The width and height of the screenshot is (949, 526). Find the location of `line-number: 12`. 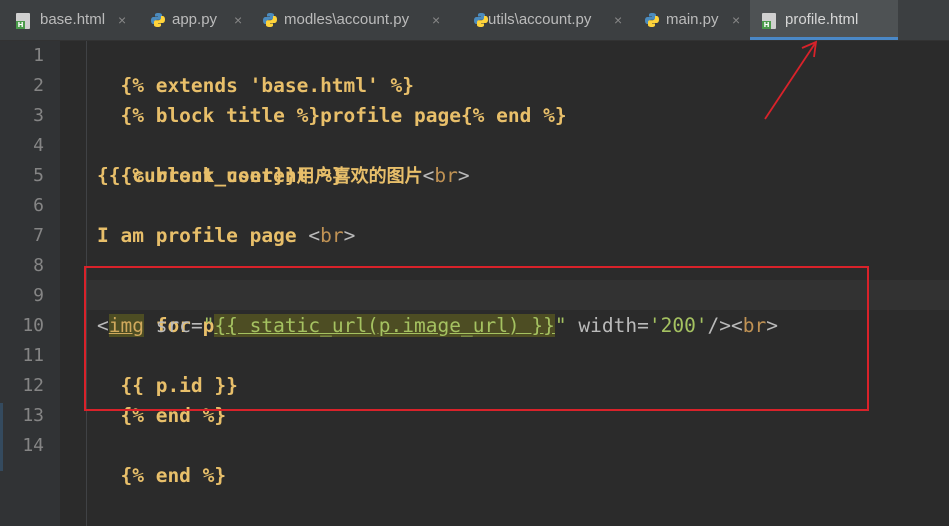

line-number: 12 is located at coordinates (33, 385).